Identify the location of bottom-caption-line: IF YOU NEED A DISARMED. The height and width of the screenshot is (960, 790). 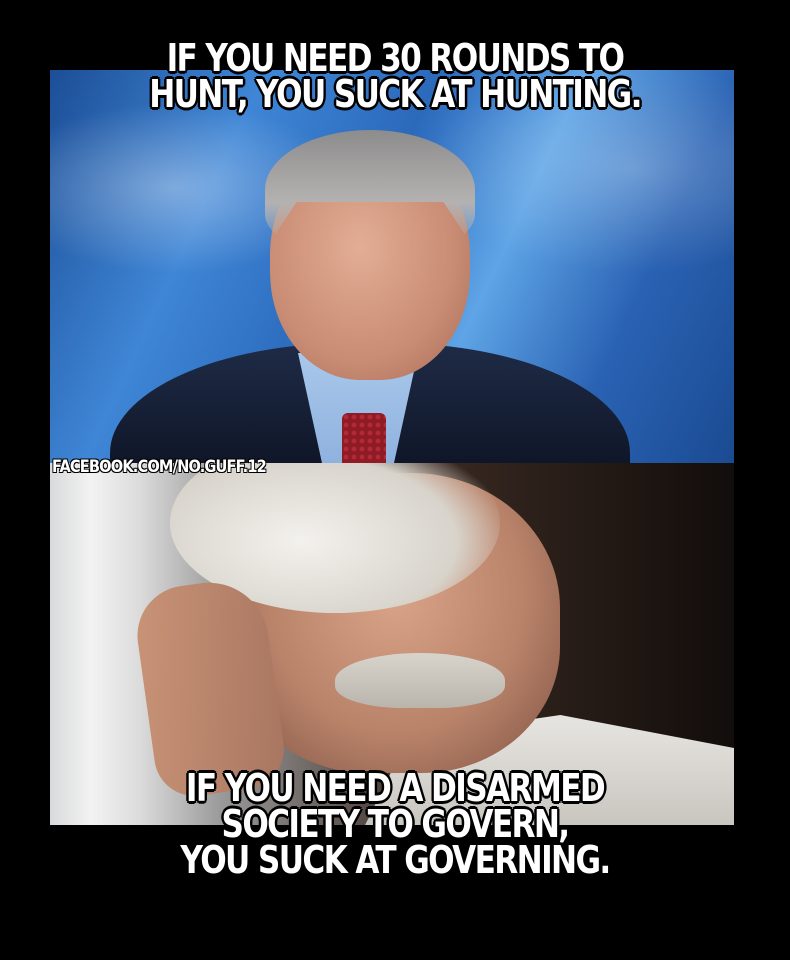
(395, 788).